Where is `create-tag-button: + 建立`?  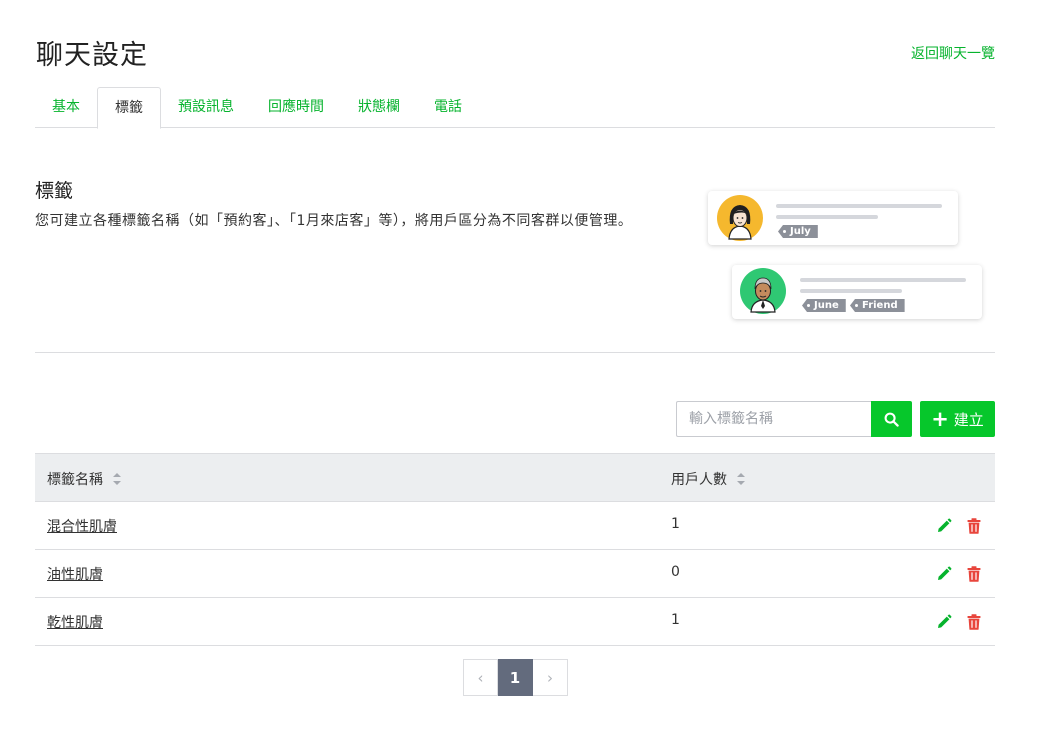
create-tag-button: + 建立 is located at coordinates (957, 419).